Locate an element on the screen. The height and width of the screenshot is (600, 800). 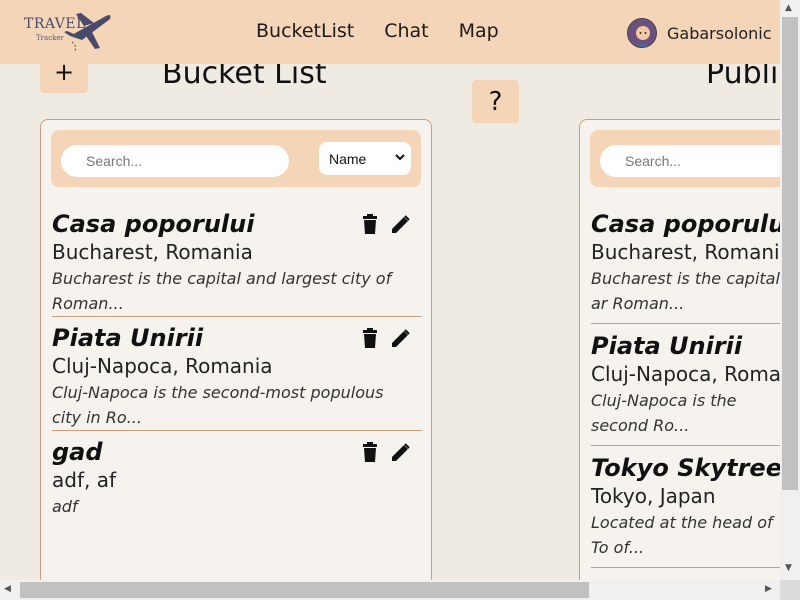
avatar is located at coordinates (642, 33).